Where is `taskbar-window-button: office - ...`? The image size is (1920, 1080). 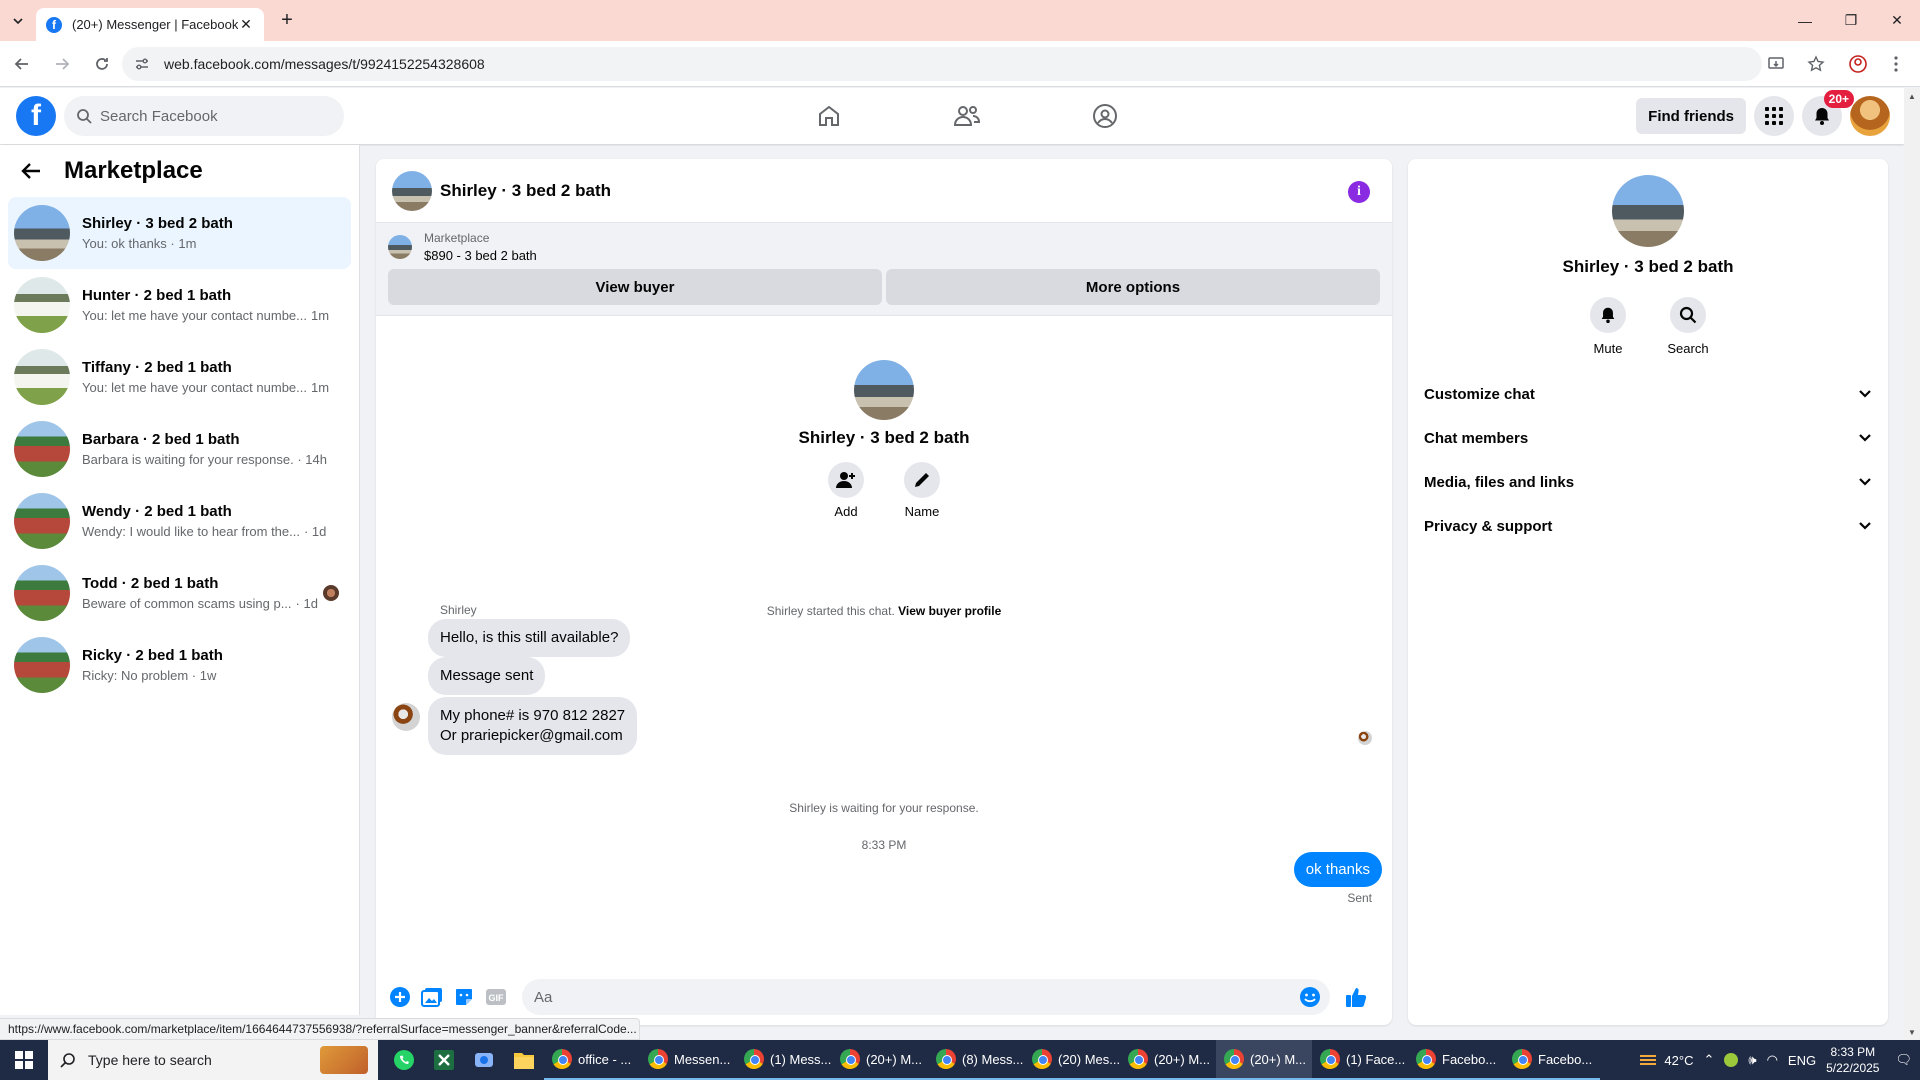 taskbar-window-button: office - ... is located at coordinates (592, 1060).